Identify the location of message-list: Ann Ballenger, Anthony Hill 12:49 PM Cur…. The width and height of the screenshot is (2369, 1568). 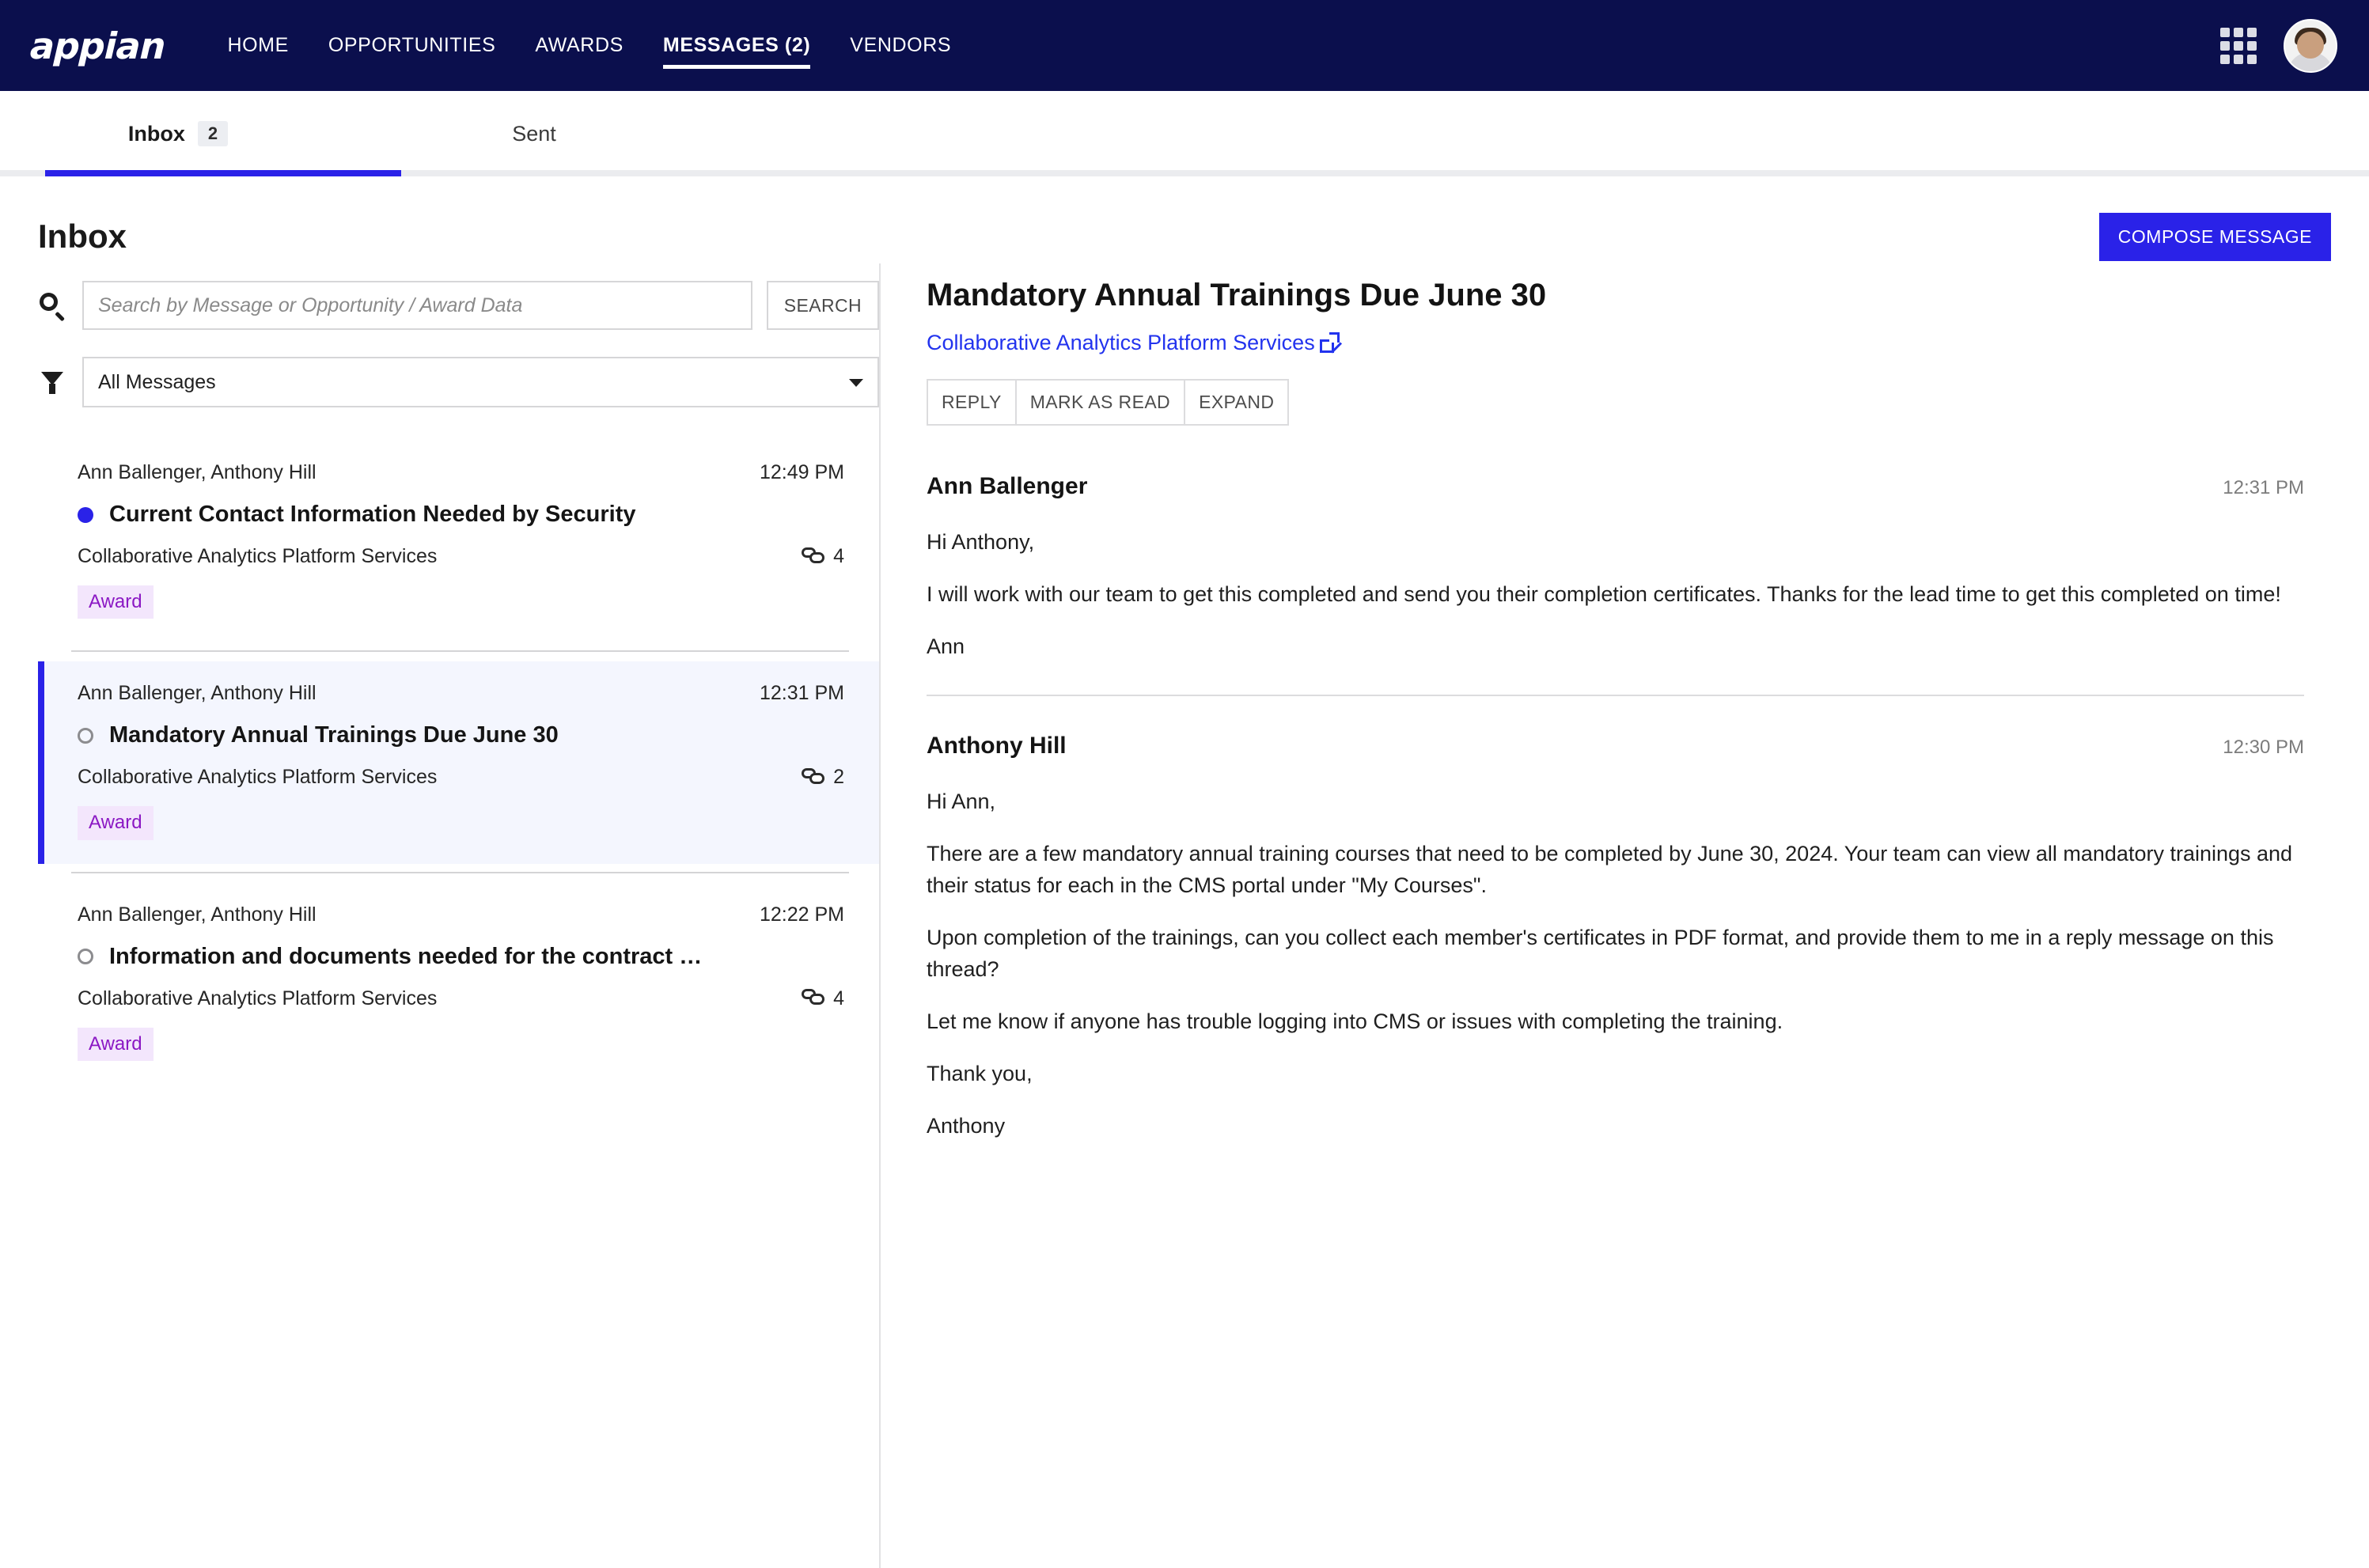
(458, 763).